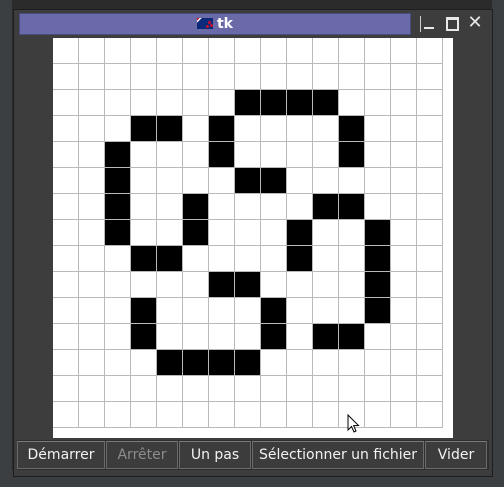  I want to click on select-file-button: Sélectionner un fichier, so click(338, 455).